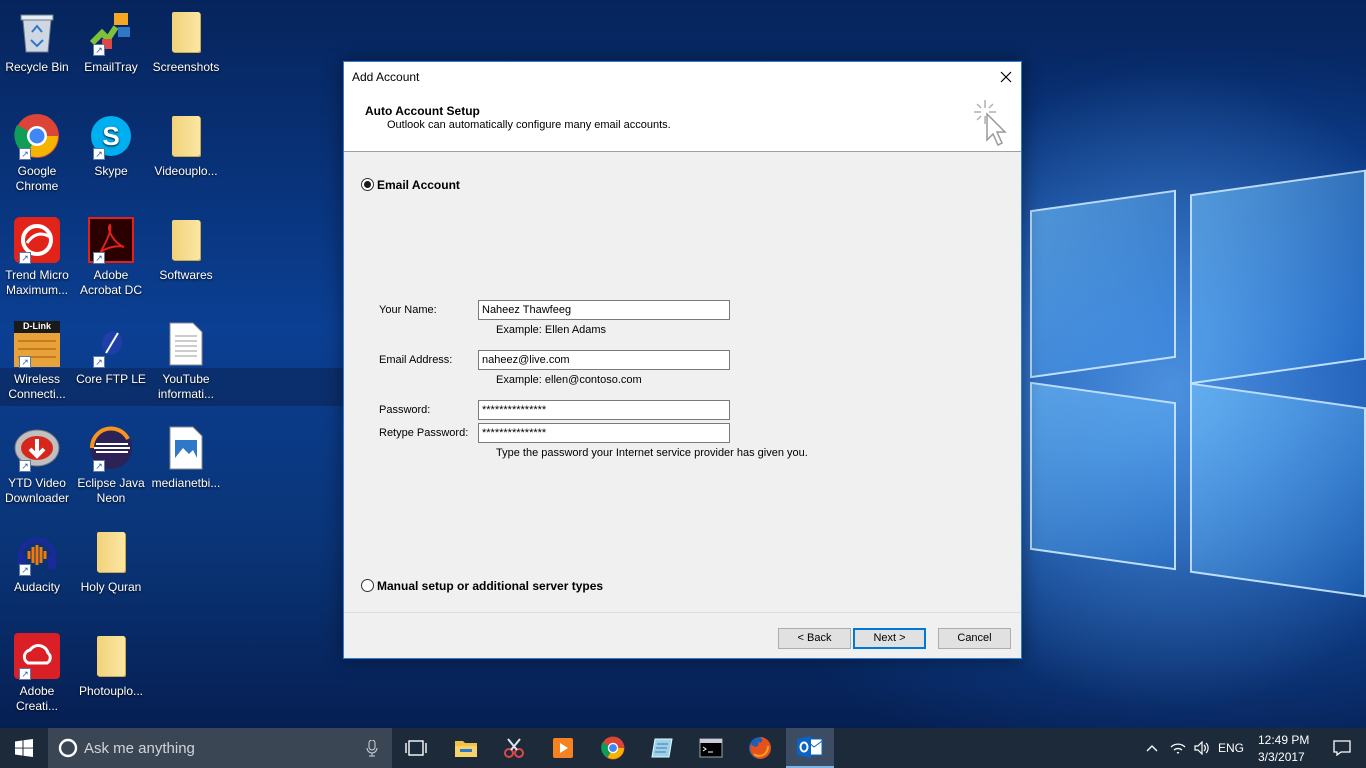 Image resolution: width=1366 pixels, height=768 pixels. What do you see at coordinates (37, 552) in the screenshot?
I see `audacity-icon: ↗` at bounding box center [37, 552].